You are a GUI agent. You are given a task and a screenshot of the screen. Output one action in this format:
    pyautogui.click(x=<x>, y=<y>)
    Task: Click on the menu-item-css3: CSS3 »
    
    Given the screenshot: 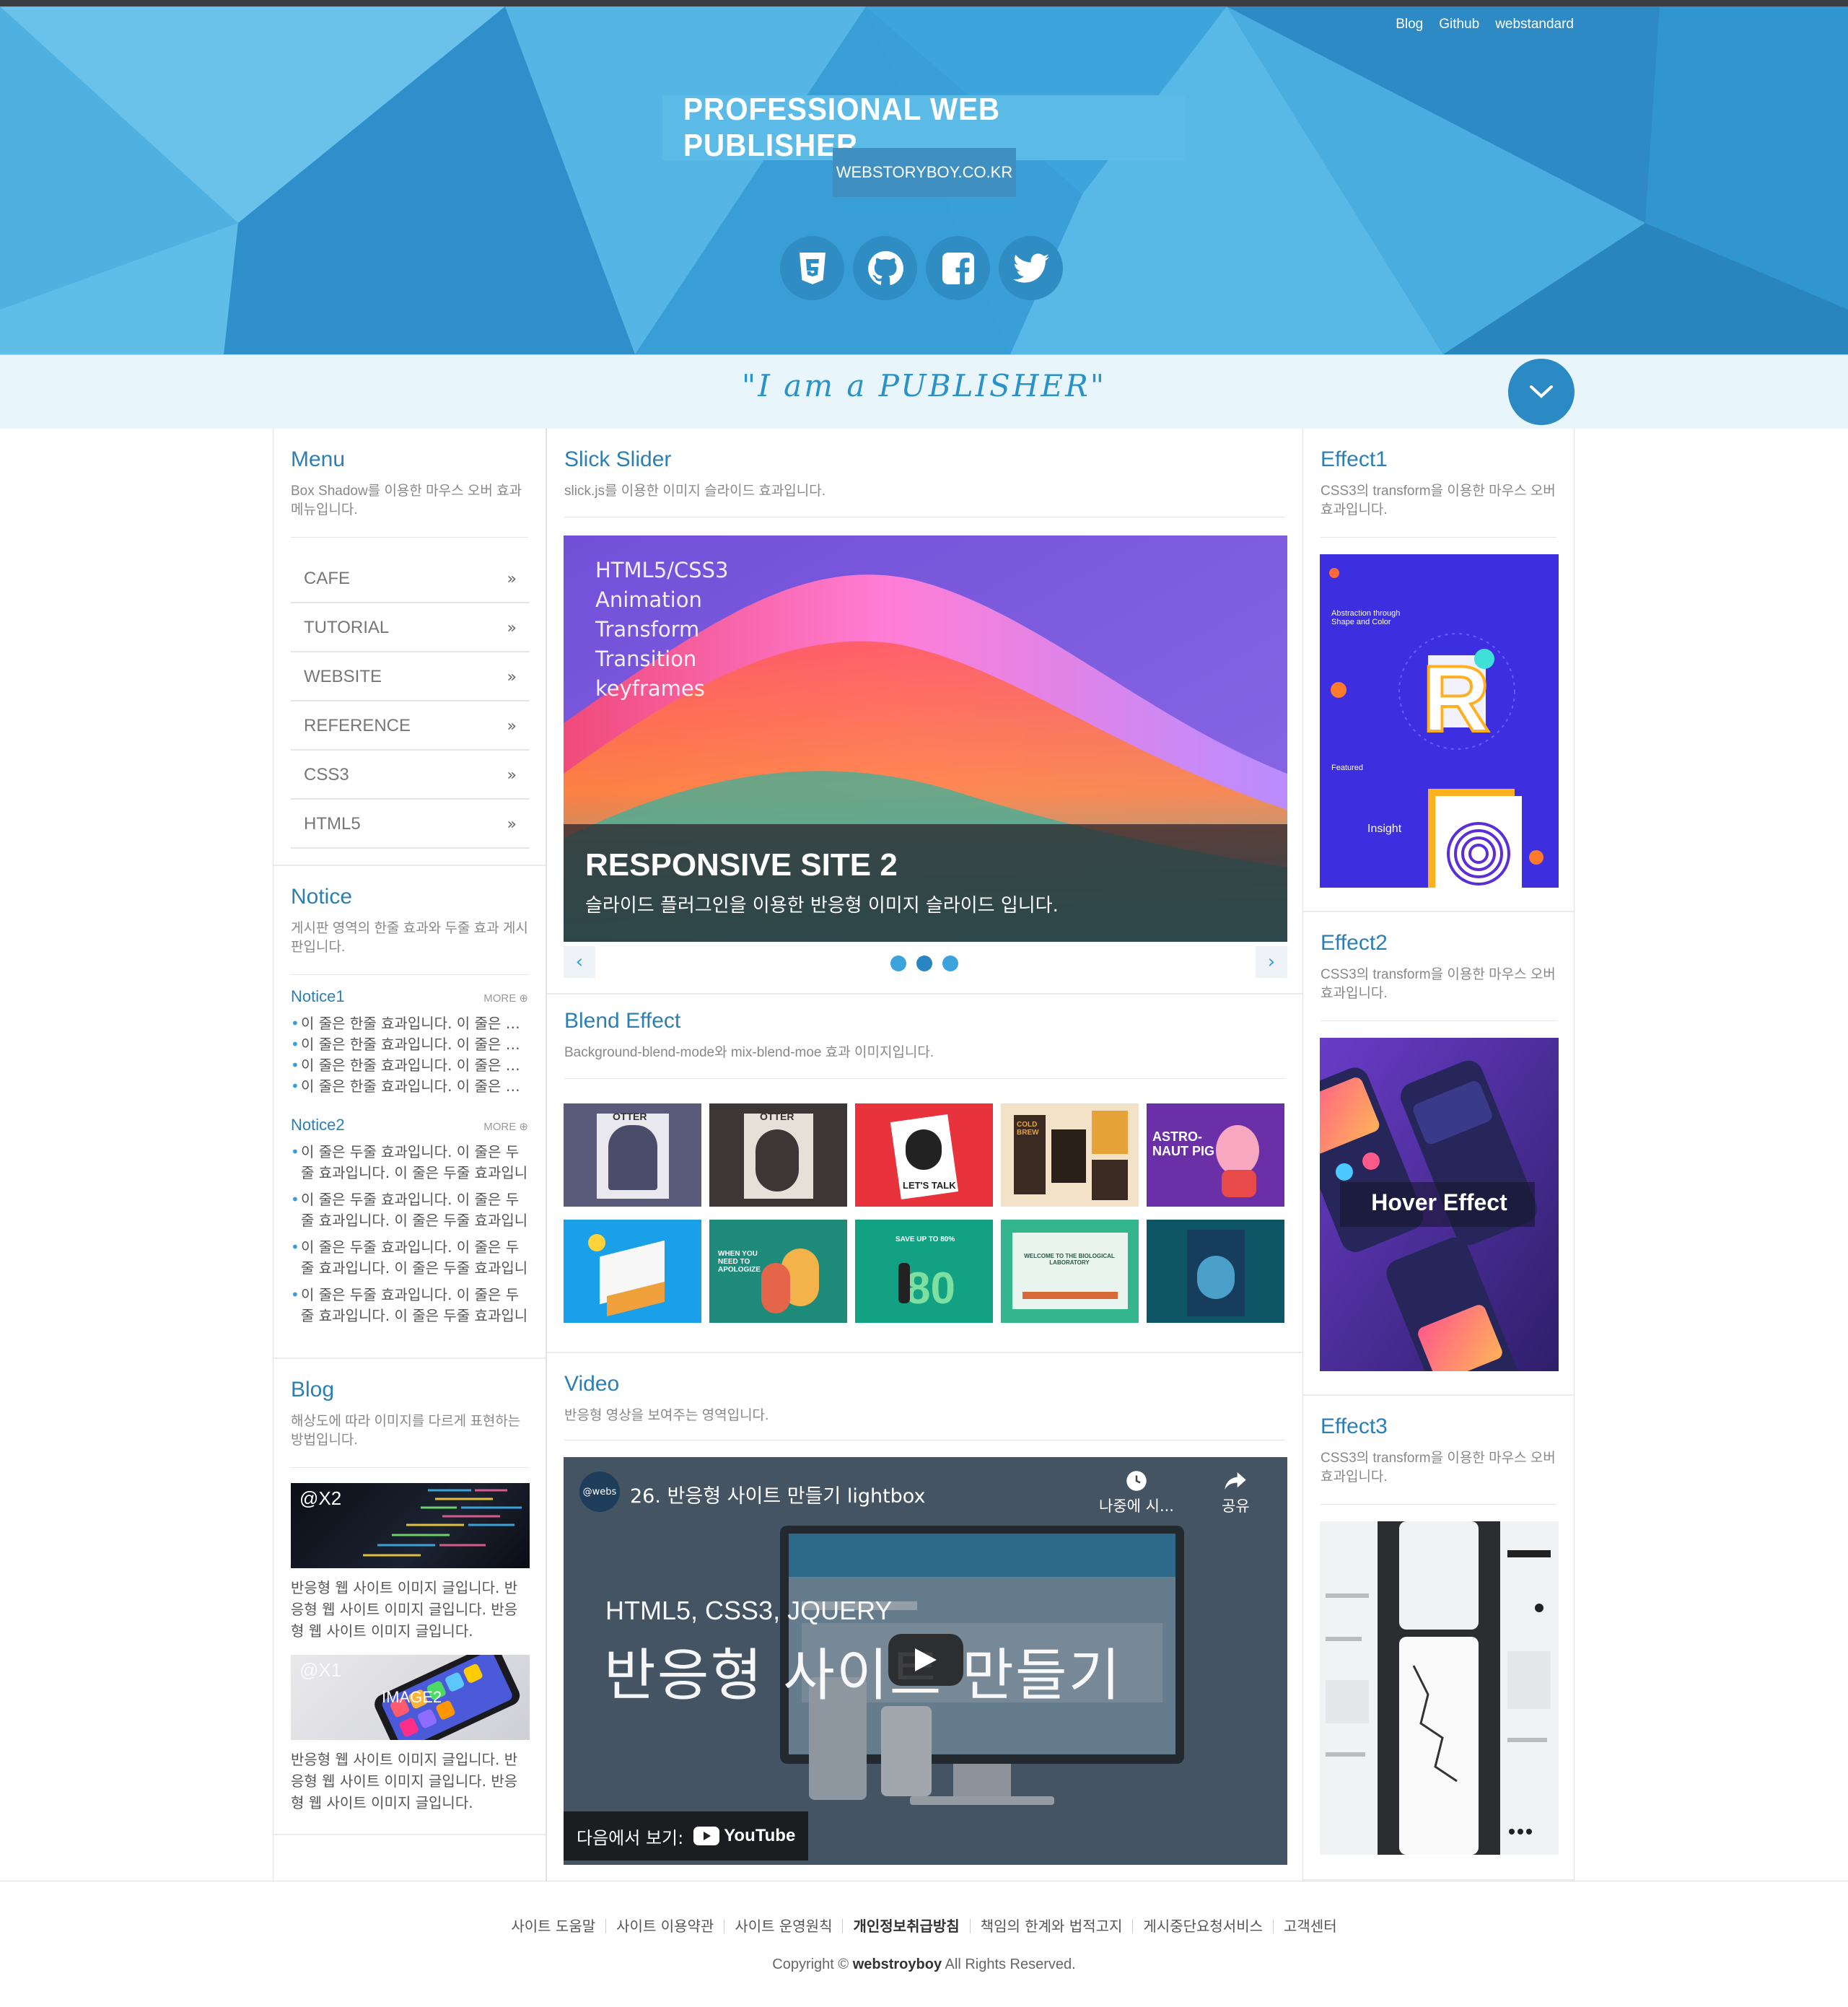 What is the action you would take?
    pyautogui.click(x=410, y=776)
    